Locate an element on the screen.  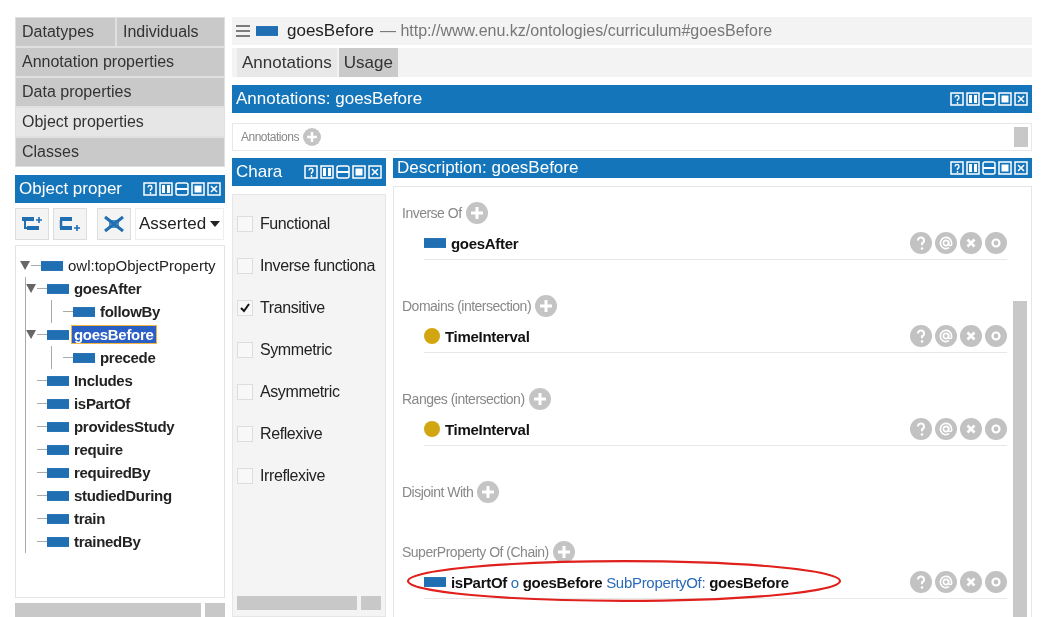
add-sibling-button is located at coordinates (70, 224).